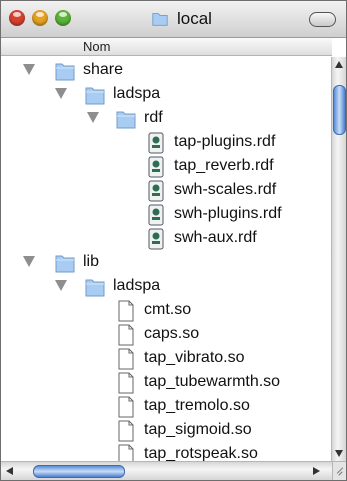  Describe the element at coordinates (198, 429) in the screenshot. I see `list-item-label: tap_sigmoid.so` at that location.